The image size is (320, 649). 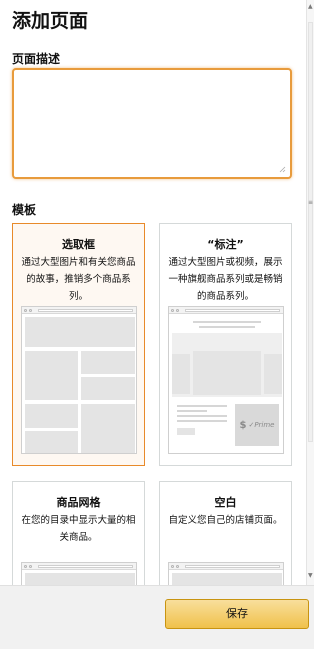 I want to click on scroll-grip-icon: ≡, so click(x=311, y=202).